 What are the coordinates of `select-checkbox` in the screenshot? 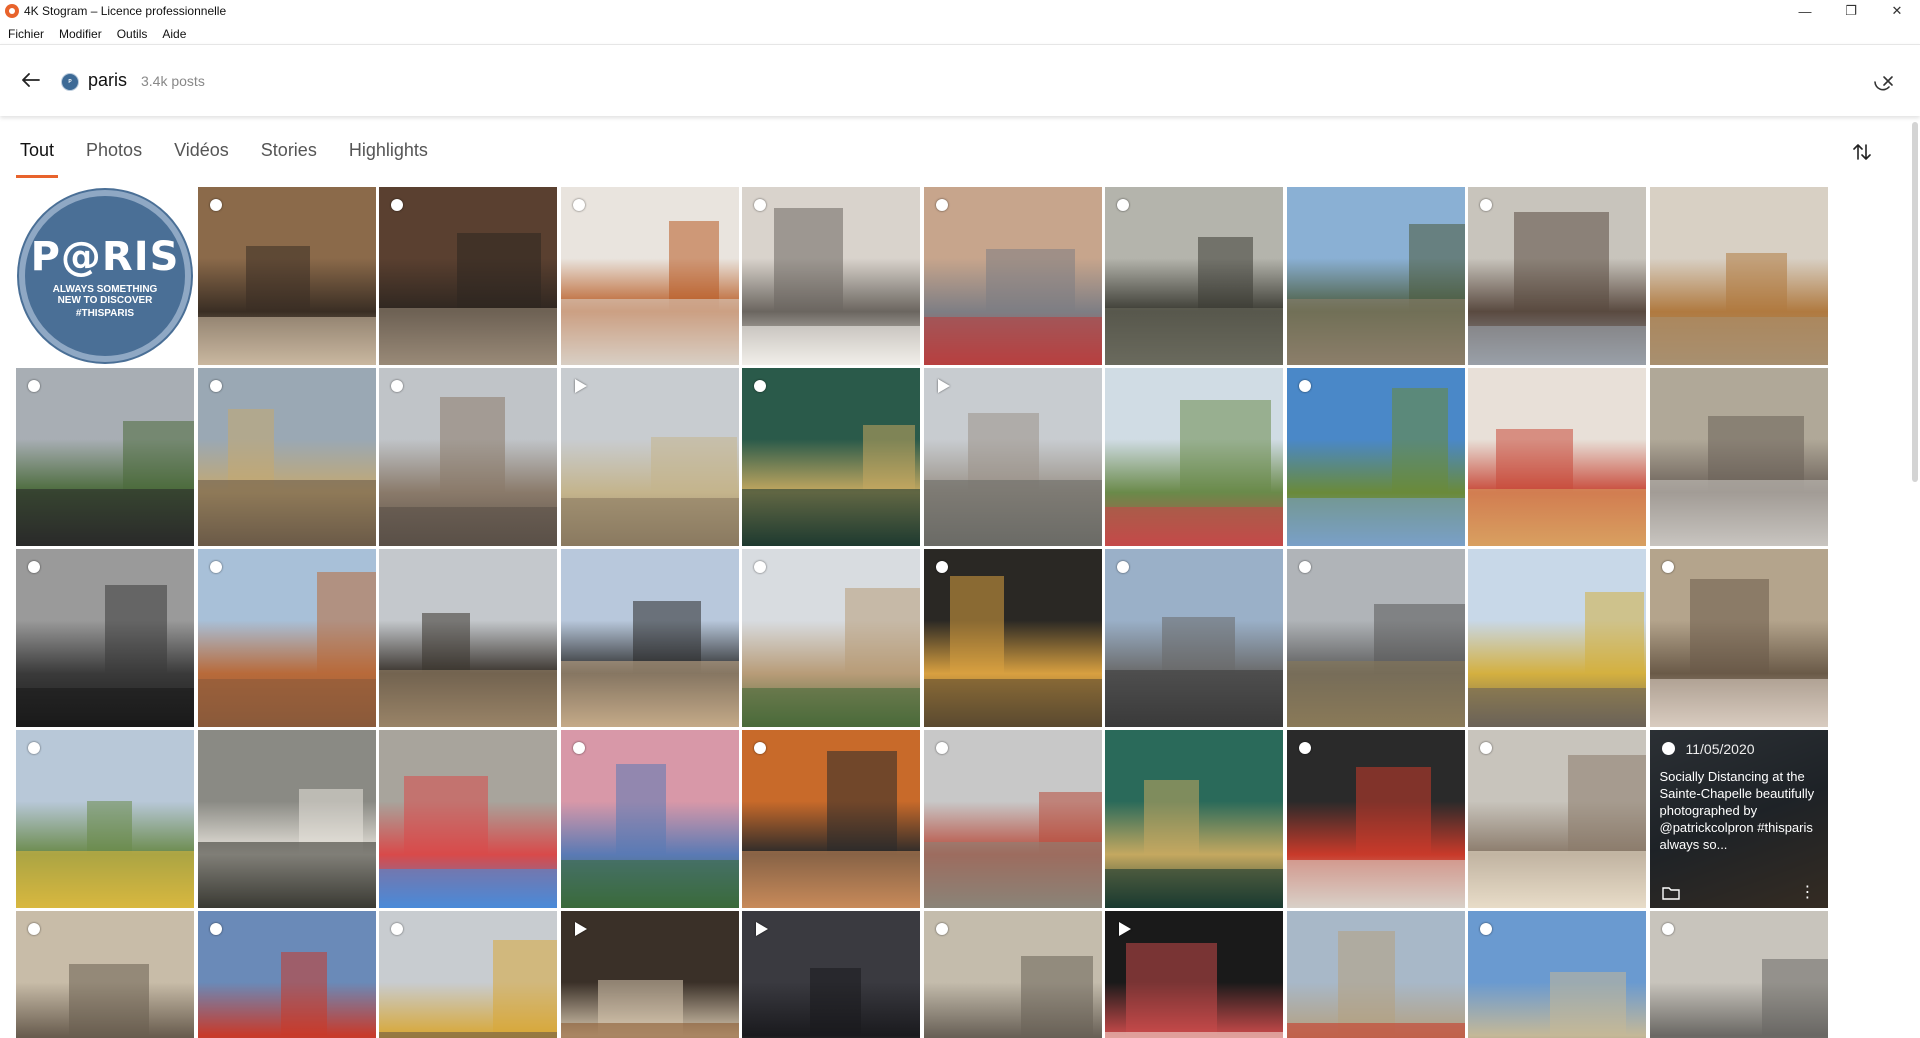 It's located at (1668, 748).